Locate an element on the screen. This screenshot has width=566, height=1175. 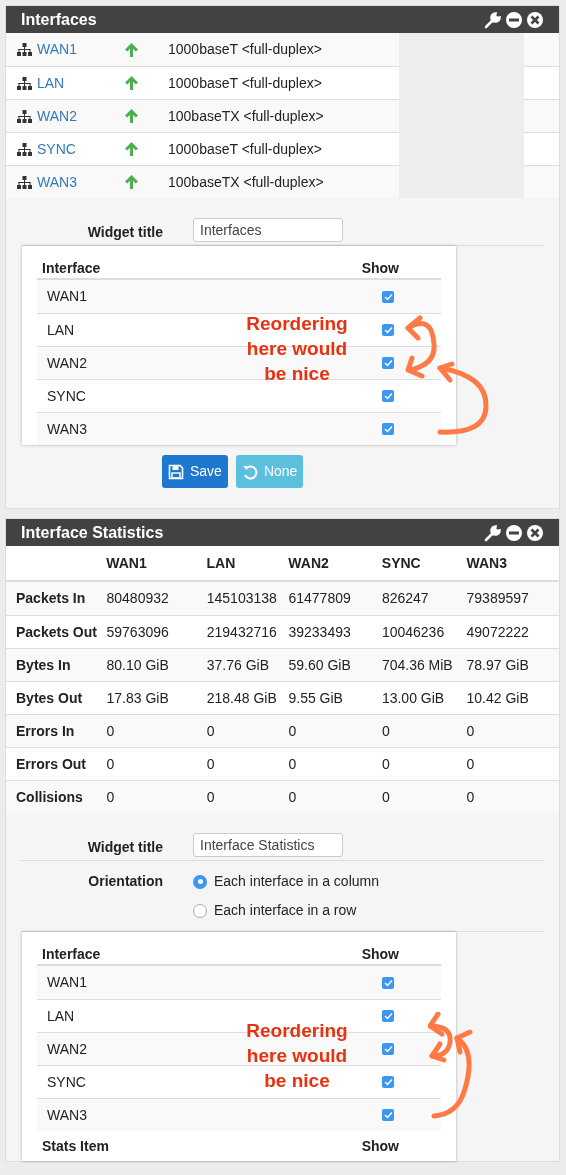
column-header: SYNC is located at coordinates (401, 562).